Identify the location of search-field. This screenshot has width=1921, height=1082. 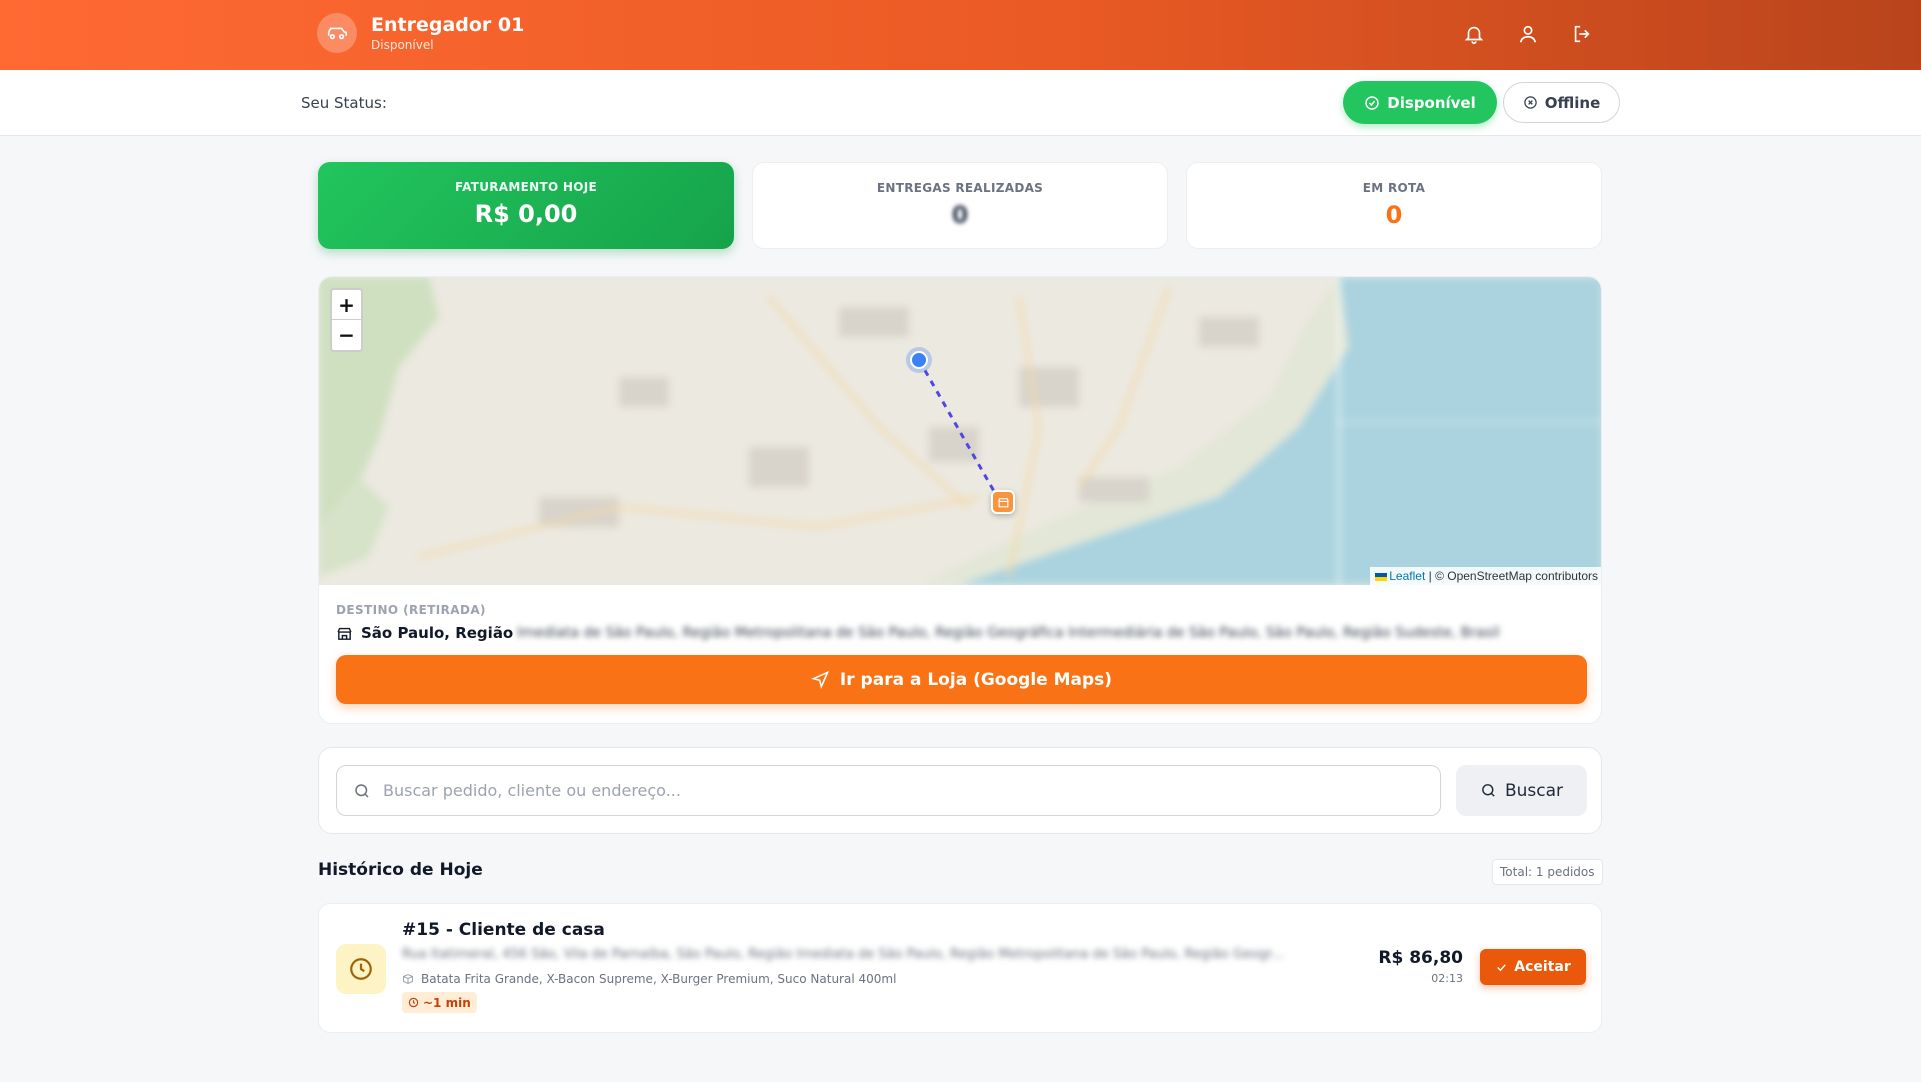
(888, 790).